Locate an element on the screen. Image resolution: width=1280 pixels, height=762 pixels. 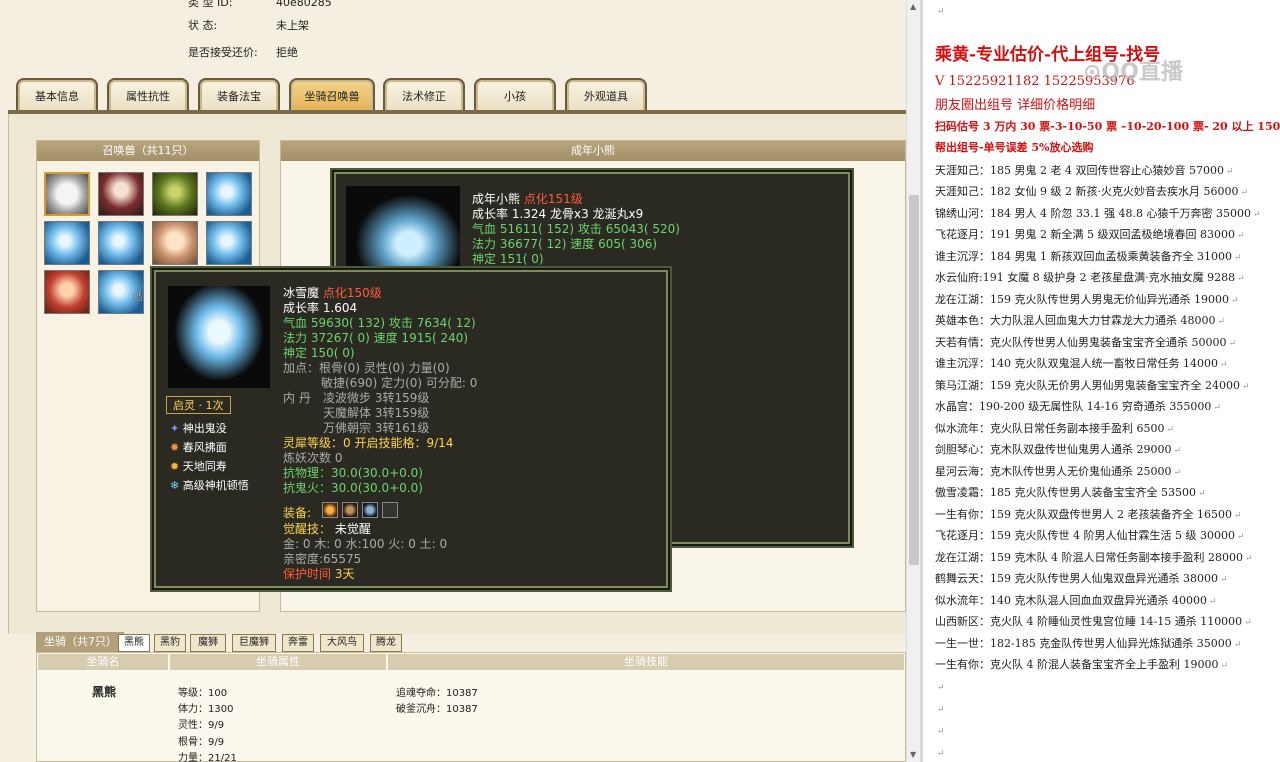
mount-tab: 大风鸟 is located at coordinates (342, 643).